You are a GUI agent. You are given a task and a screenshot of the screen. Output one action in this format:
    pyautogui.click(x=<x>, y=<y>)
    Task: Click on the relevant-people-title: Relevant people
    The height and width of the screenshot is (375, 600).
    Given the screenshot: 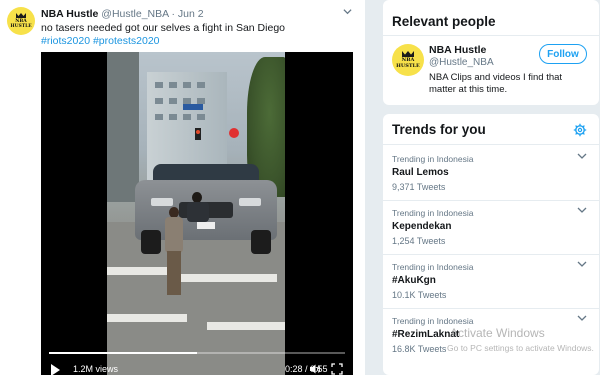 What is the action you would take?
    pyautogui.click(x=444, y=21)
    